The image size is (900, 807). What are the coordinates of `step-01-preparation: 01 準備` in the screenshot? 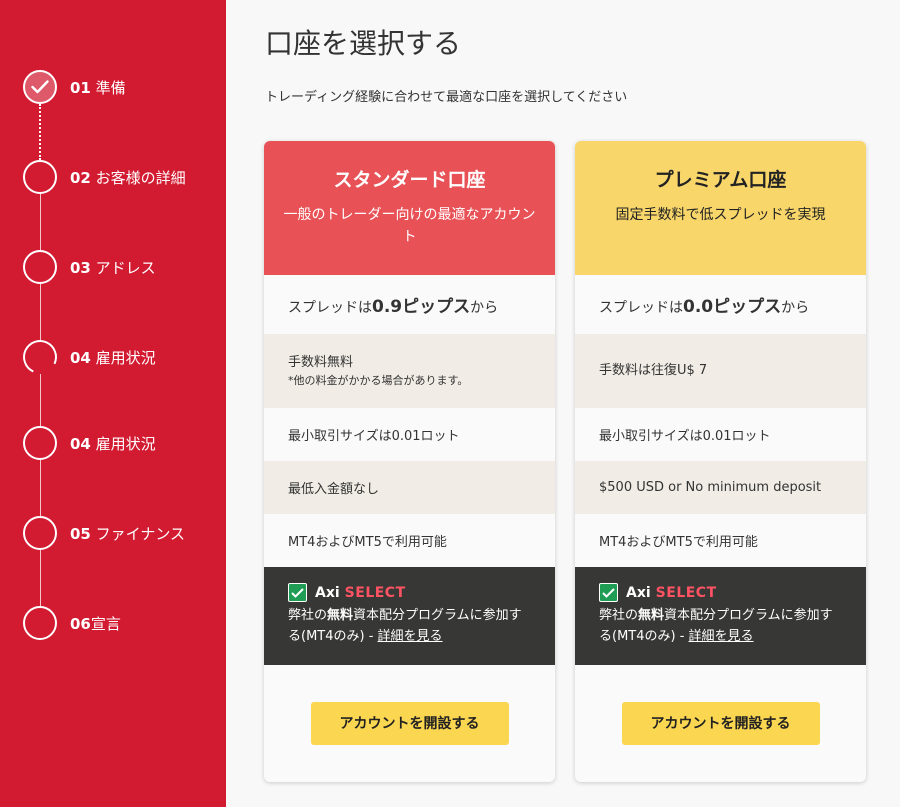 It's located at (74, 87).